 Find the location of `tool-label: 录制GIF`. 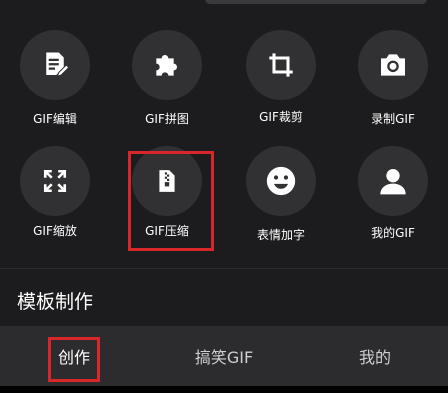

tool-label: 录制GIF is located at coordinates (393, 119).